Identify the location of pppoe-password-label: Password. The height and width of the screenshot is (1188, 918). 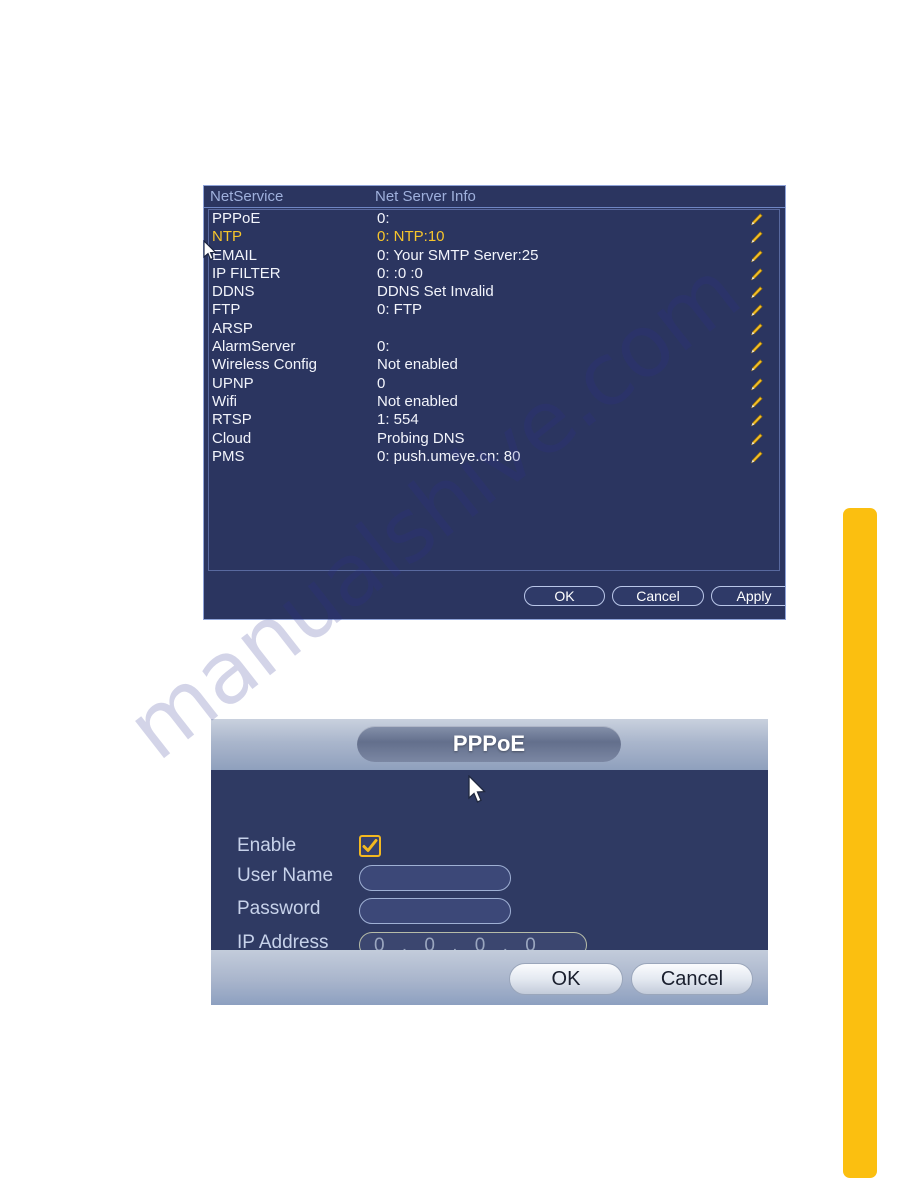
(279, 908).